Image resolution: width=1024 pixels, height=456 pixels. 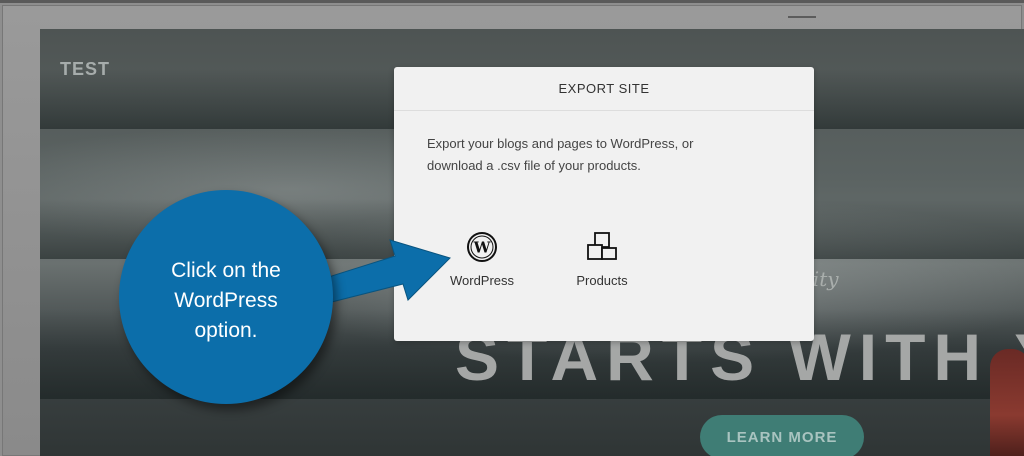 I want to click on learn-more-button: LEARN MORE, so click(x=782, y=435).